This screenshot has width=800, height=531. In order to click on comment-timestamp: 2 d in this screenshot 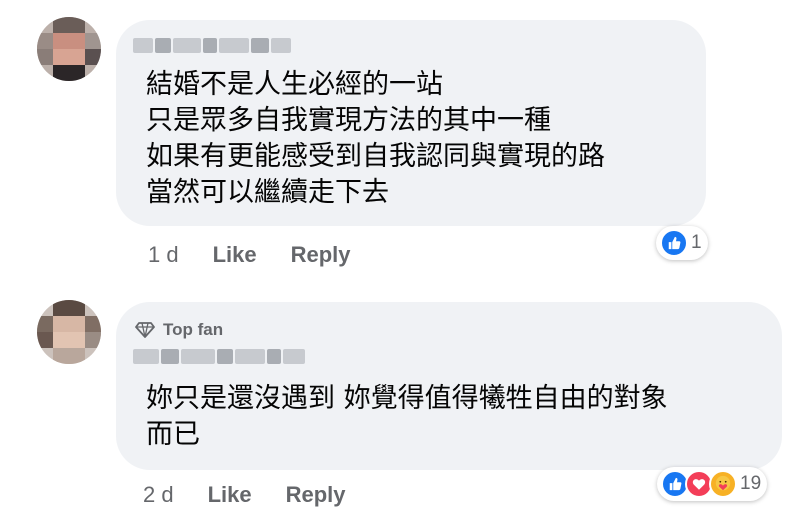, I will do `click(158, 495)`.